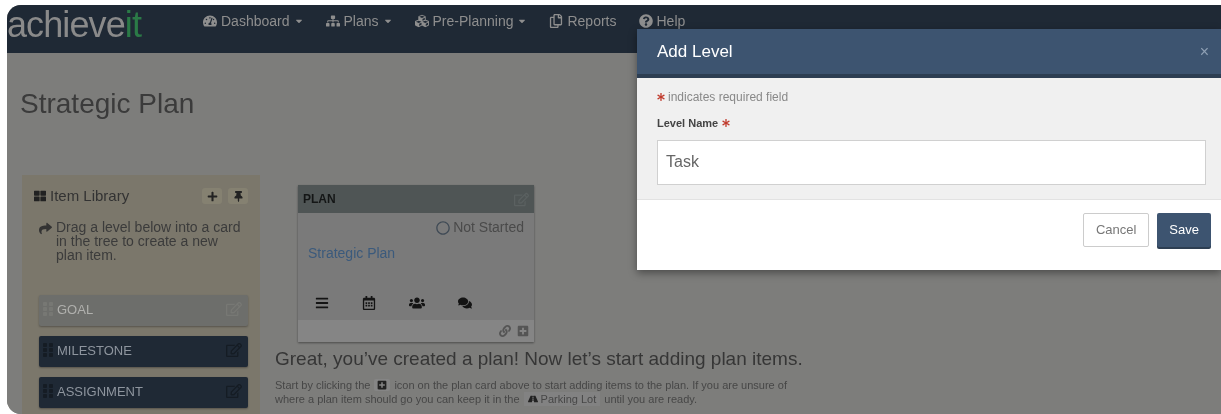 This screenshot has height=414, width=1221. What do you see at coordinates (931, 162) in the screenshot?
I see `level-name-field: Task` at bounding box center [931, 162].